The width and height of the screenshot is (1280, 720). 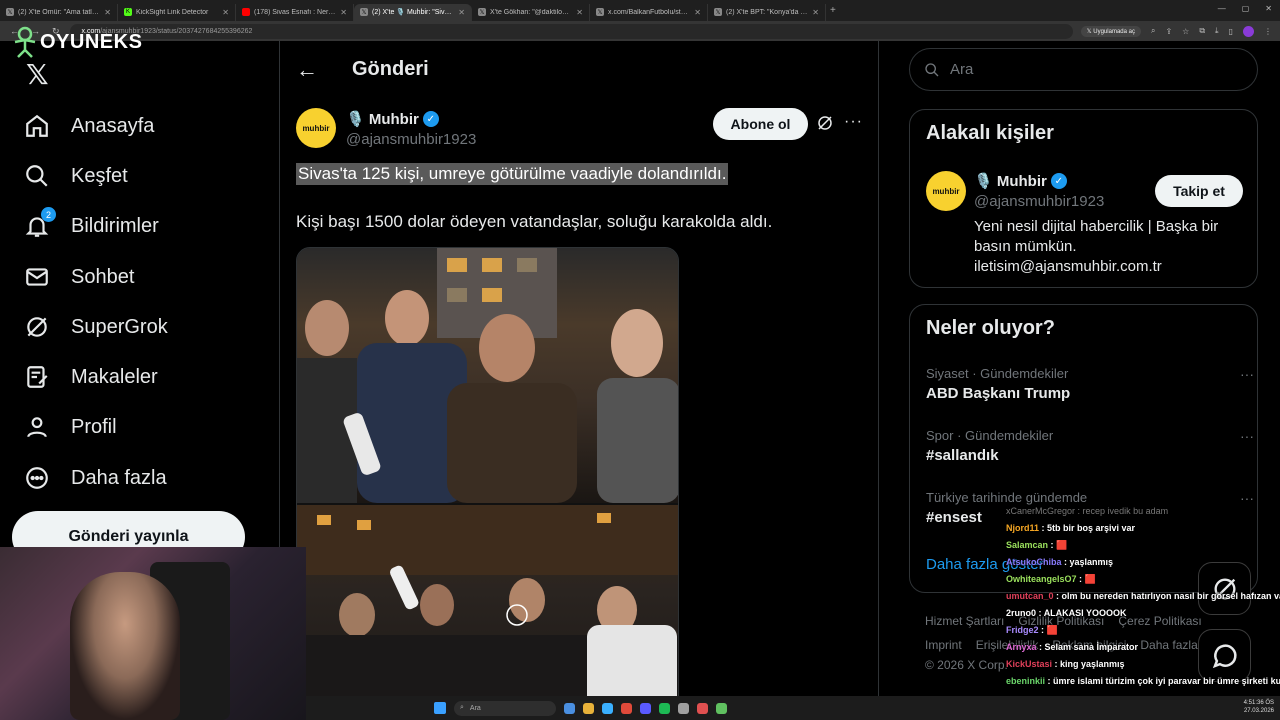 I want to click on notification-badge: 2, so click(x=48, y=214).